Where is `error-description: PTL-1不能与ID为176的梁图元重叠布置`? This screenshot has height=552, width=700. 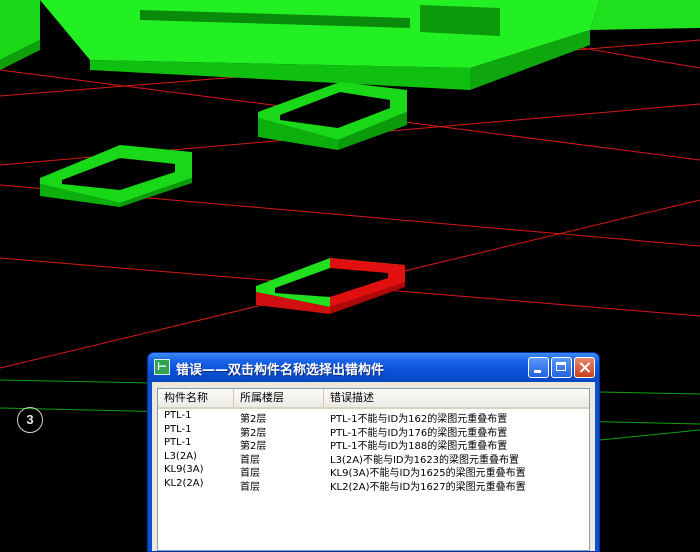 error-description: PTL-1不能与ID为176的梁图元重叠布置 is located at coordinates (419, 433).